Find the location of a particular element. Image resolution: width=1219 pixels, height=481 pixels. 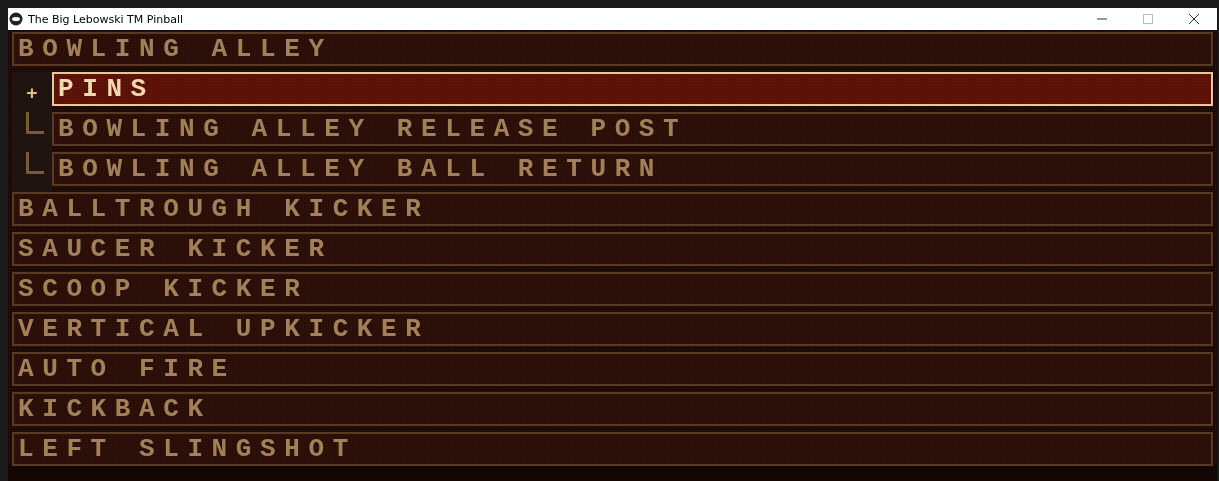

menu-item: SCOOP KICKER is located at coordinates (612, 289).